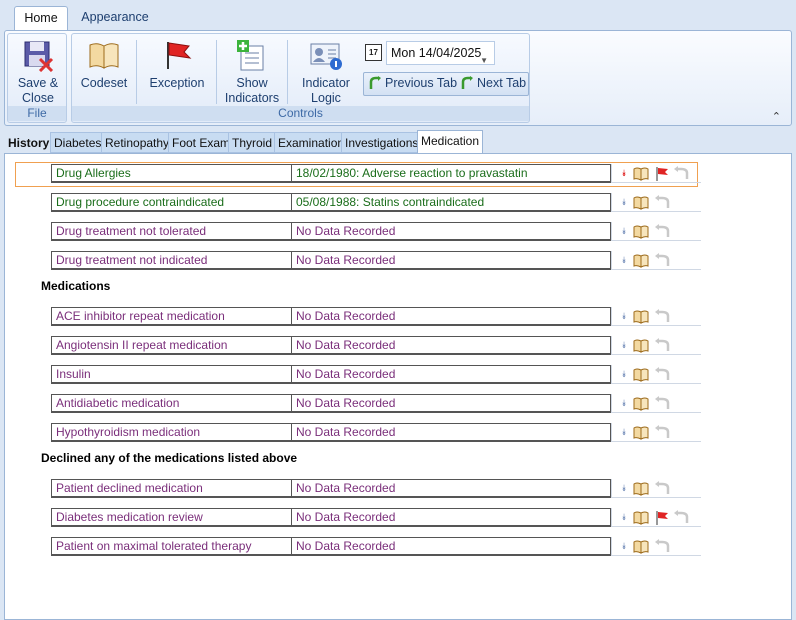 The width and height of the screenshot is (796, 620). What do you see at coordinates (171, 517) in the screenshot?
I see `row-label: Diabetes medication review` at bounding box center [171, 517].